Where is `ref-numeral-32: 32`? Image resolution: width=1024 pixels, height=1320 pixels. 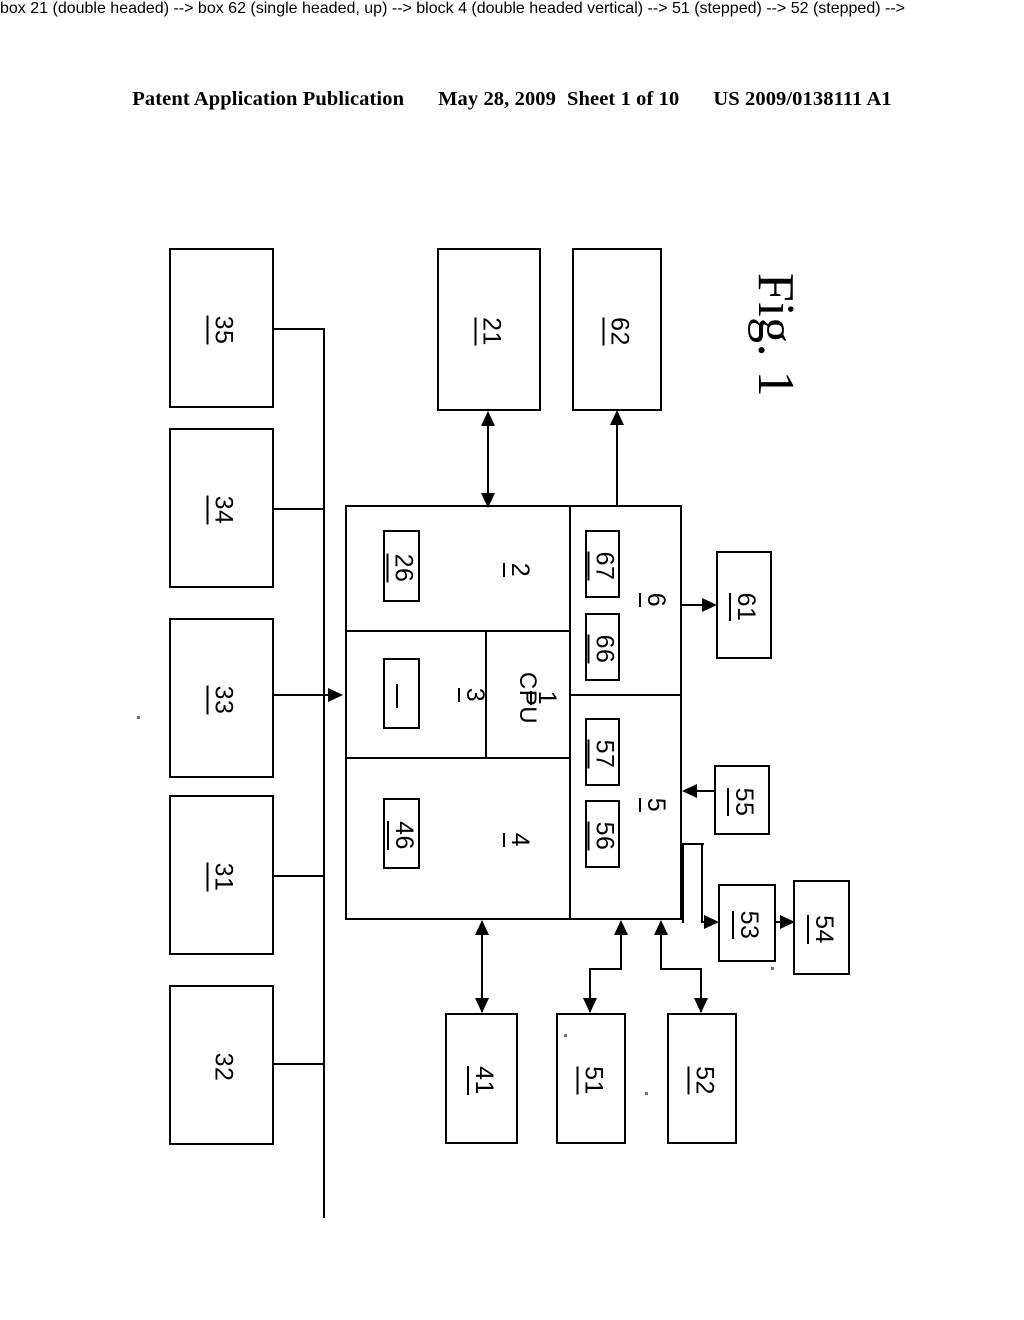
ref-numeral-32: 32 is located at coordinates (223, 1067).